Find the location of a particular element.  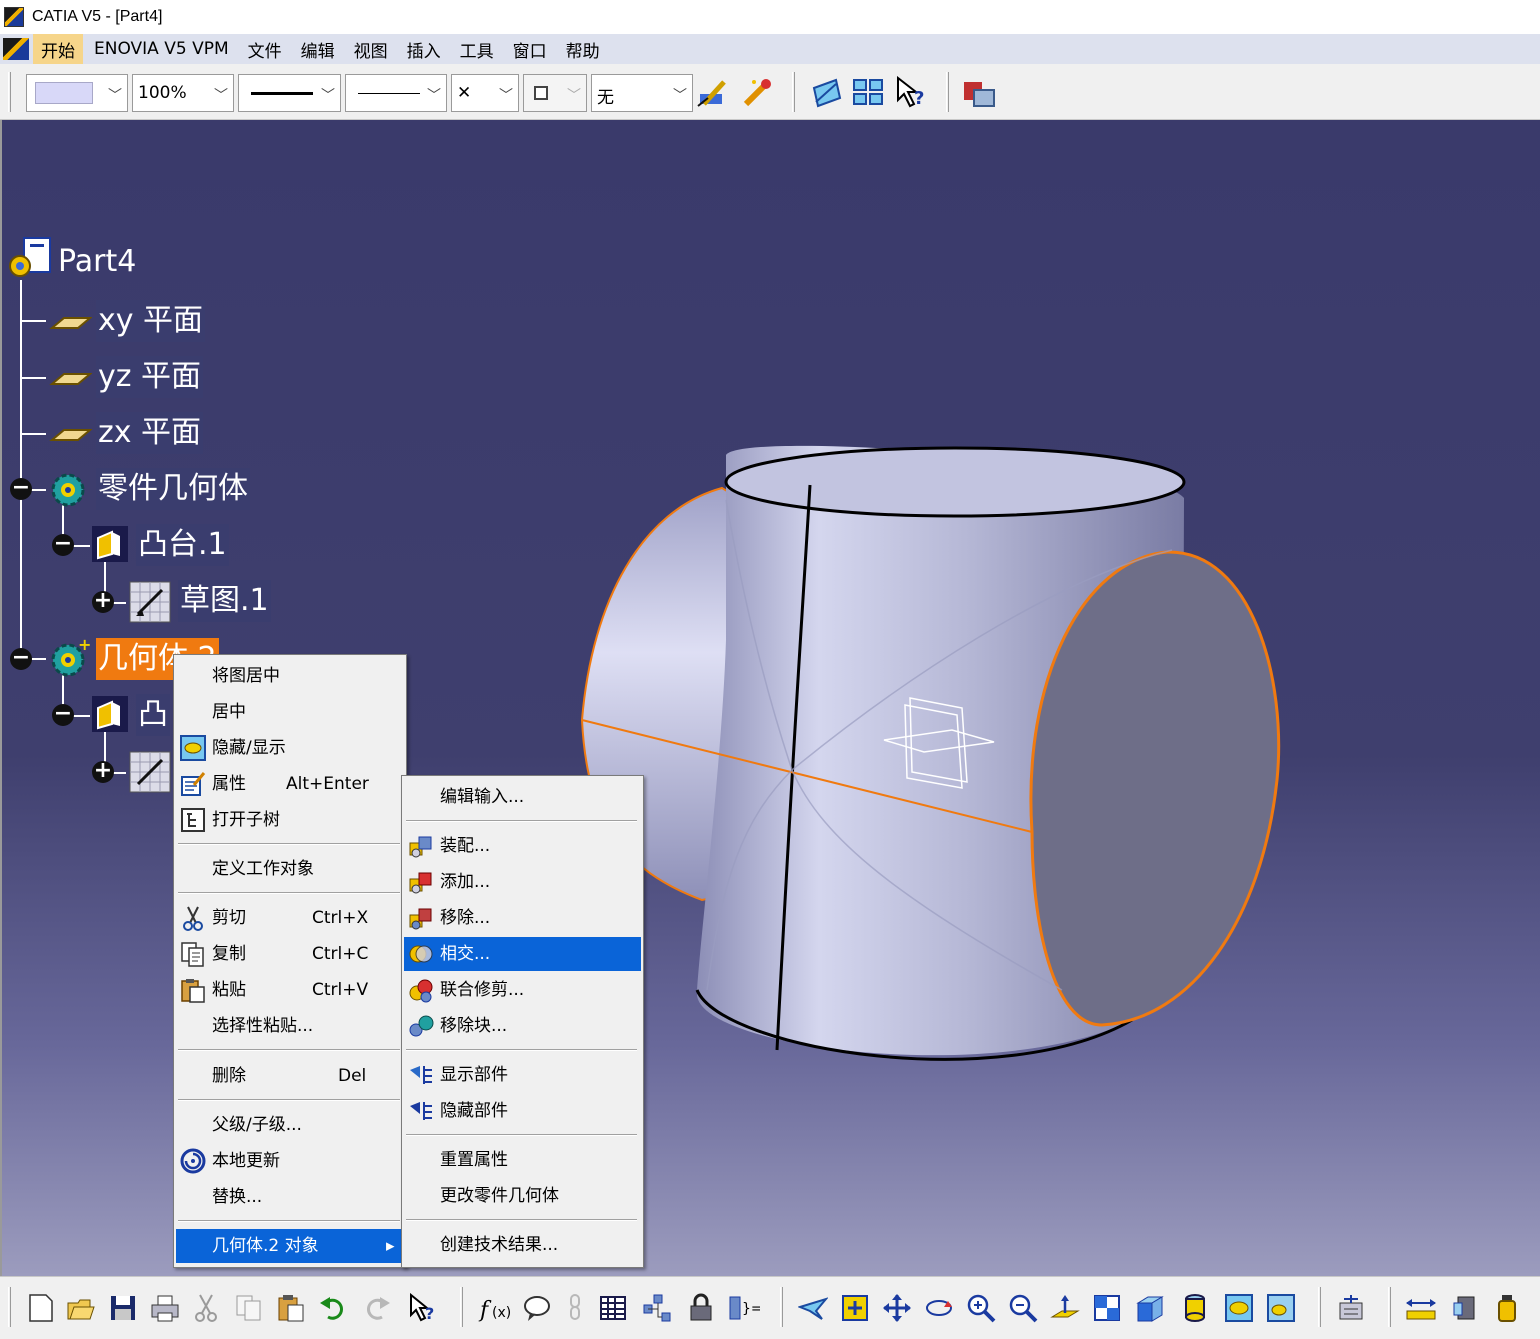

line-weight-combo: ﹀ is located at coordinates (289, 93).